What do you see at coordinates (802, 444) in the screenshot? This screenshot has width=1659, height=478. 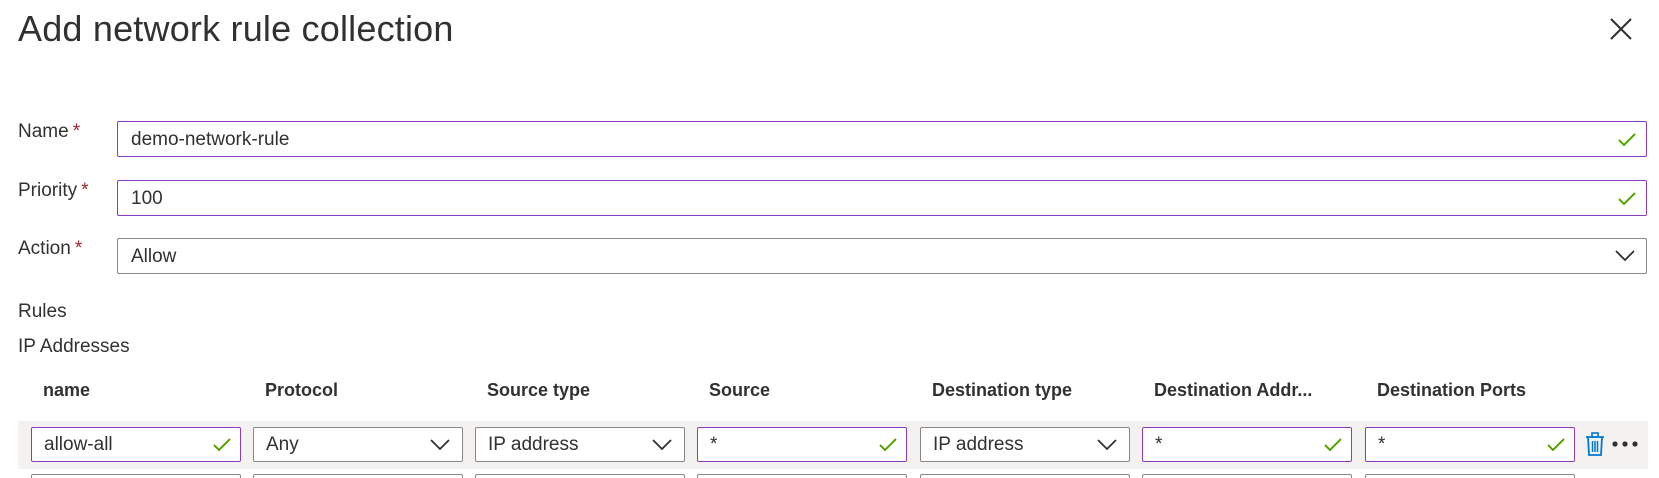 I see `source-input: *` at bounding box center [802, 444].